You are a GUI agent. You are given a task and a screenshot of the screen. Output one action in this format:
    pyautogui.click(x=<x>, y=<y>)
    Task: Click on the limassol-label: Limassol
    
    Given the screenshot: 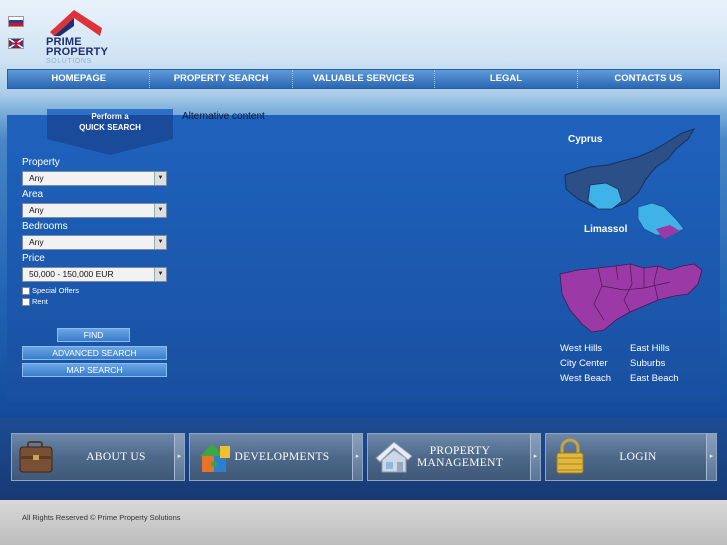 What is the action you would take?
    pyautogui.click(x=606, y=229)
    